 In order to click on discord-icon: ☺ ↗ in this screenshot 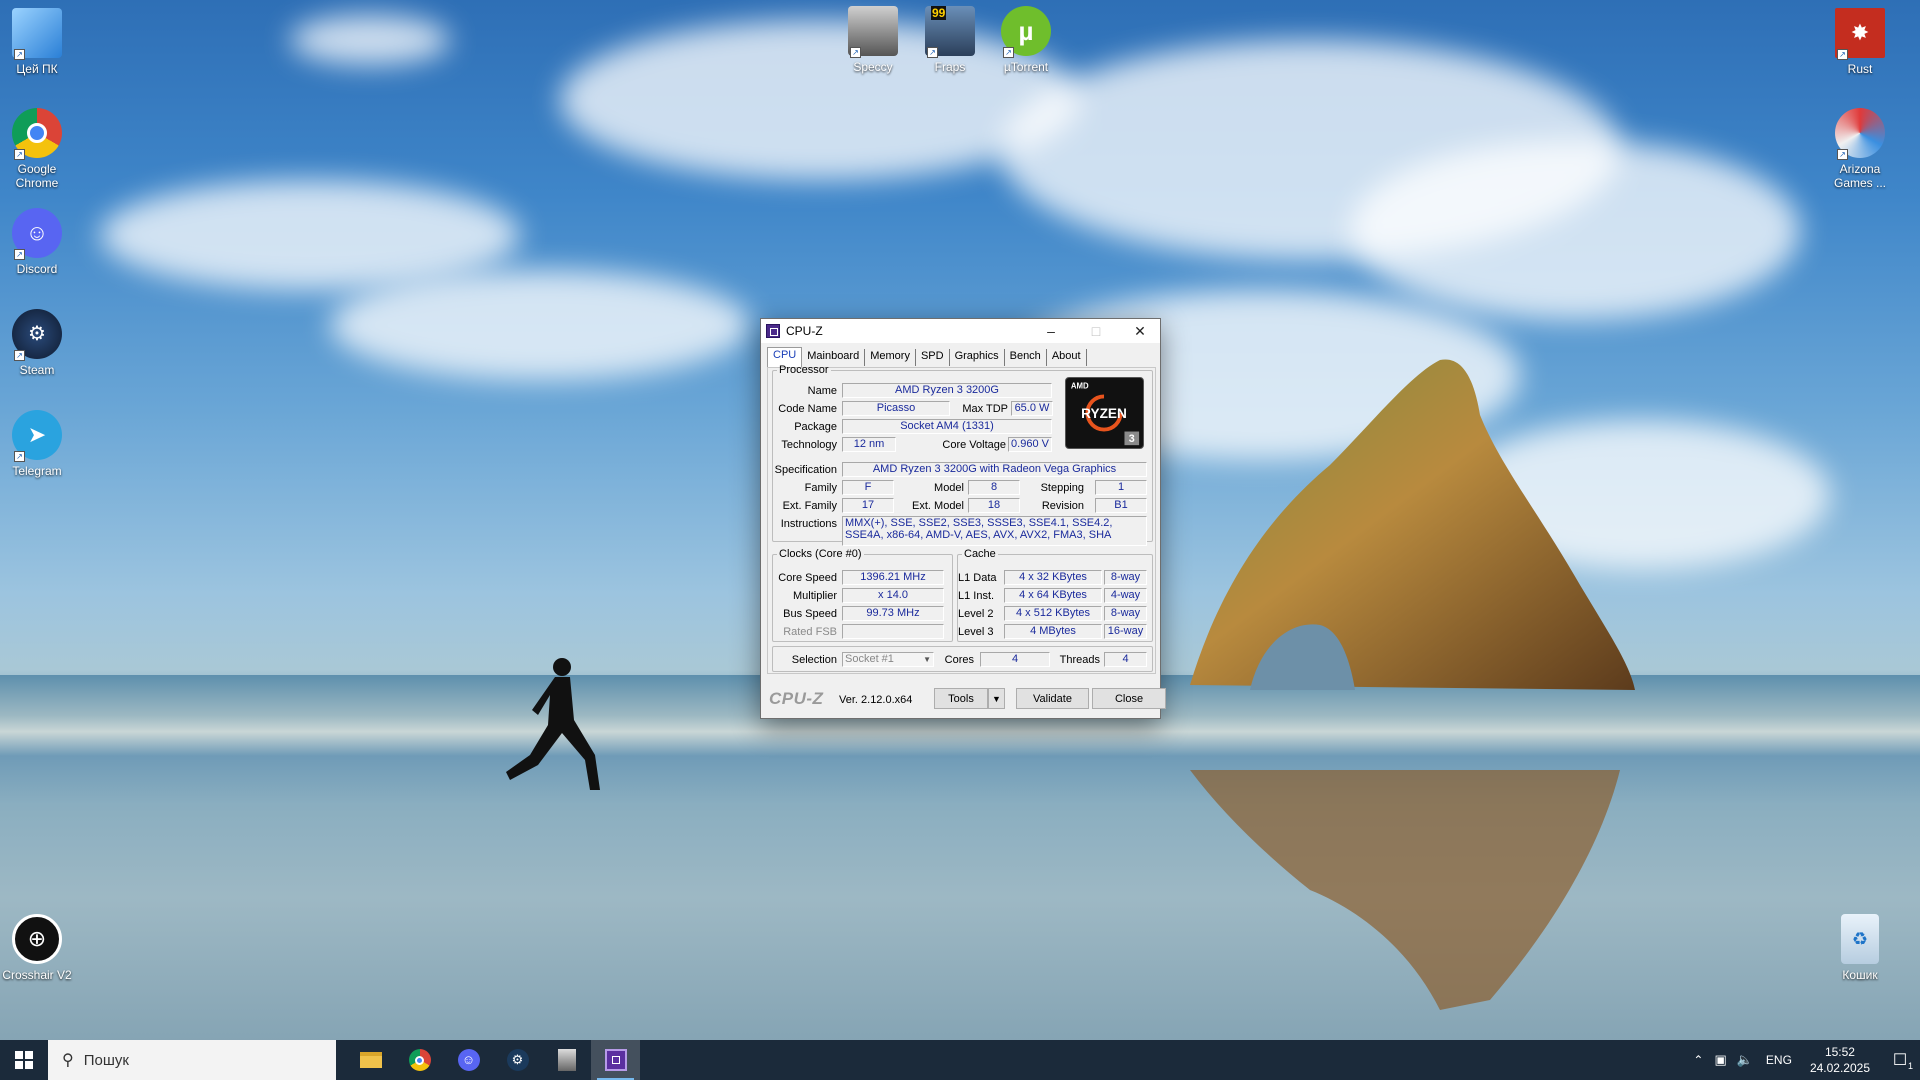, I will do `click(37, 234)`.